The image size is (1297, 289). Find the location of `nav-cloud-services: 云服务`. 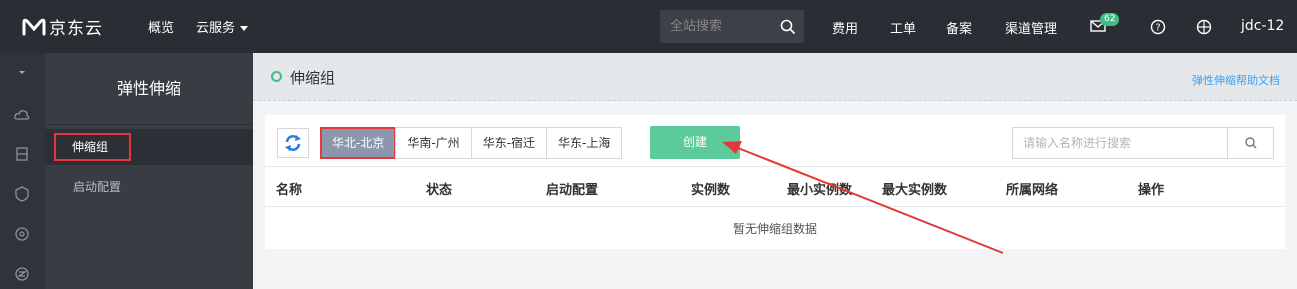

nav-cloud-services: 云服务 is located at coordinates (222, 26).